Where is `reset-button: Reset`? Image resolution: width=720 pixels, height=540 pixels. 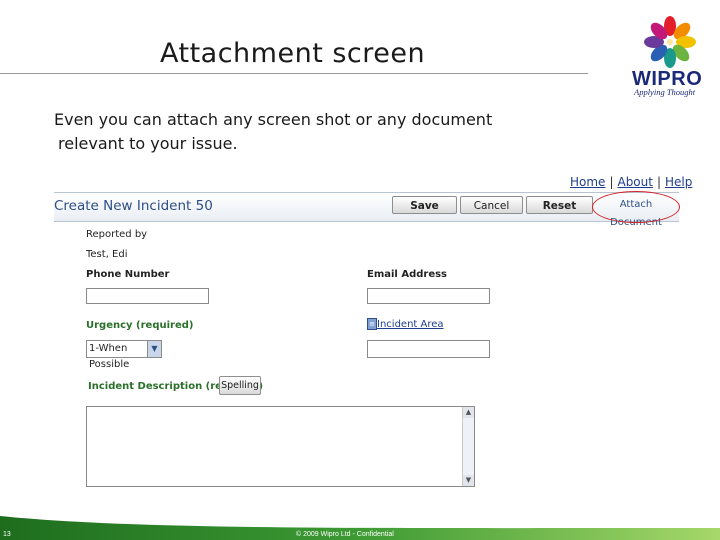
reset-button: Reset is located at coordinates (559, 205).